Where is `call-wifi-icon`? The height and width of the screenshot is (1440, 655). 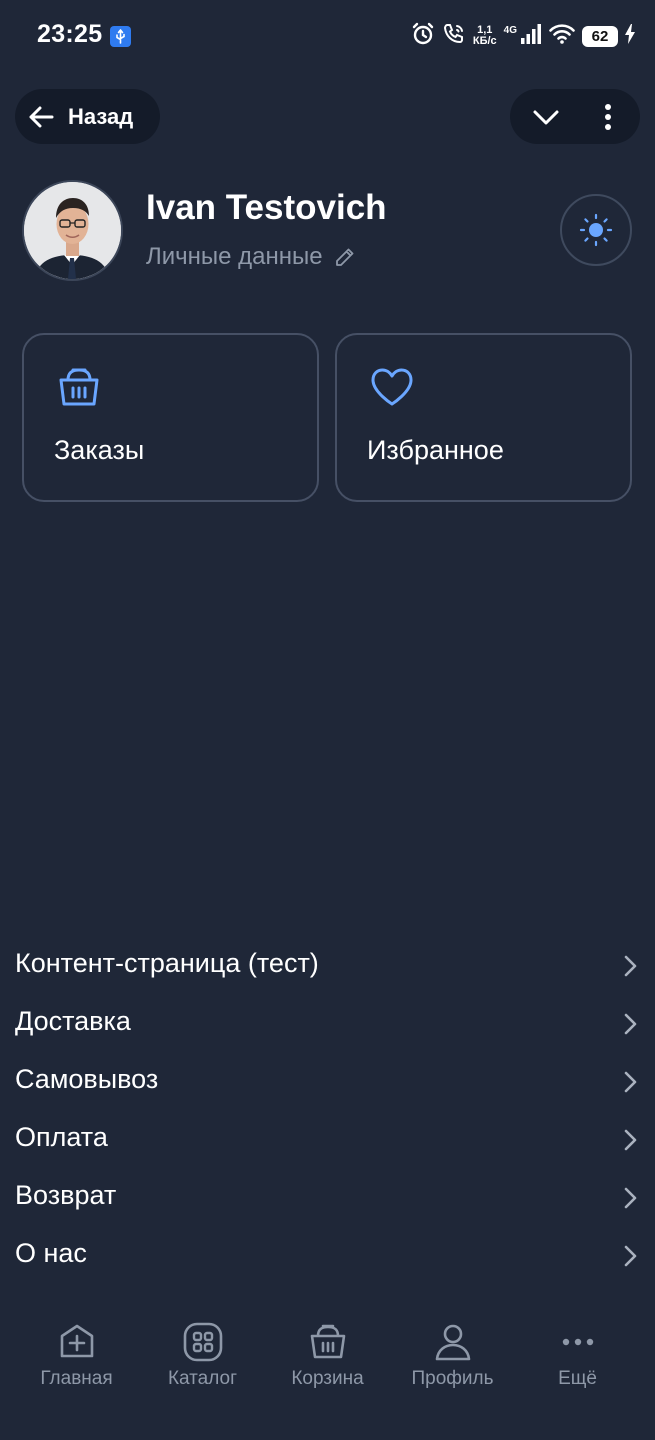
call-wifi-icon is located at coordinates (454, 36).